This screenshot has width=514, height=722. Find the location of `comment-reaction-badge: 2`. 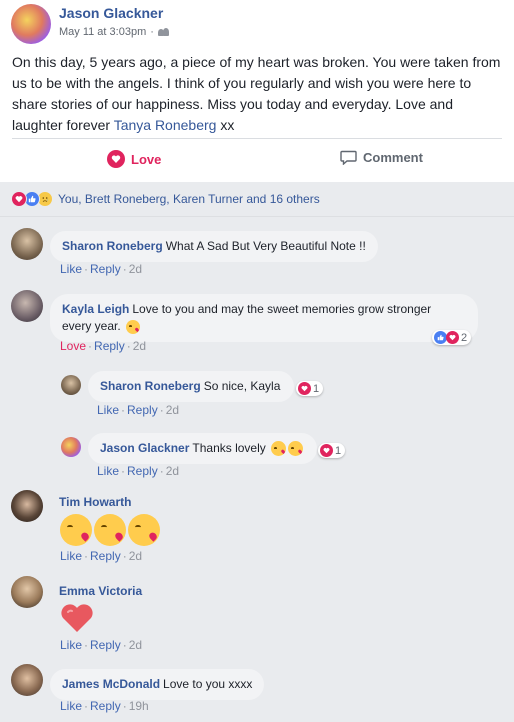

comment-reaction-badge: 2 is located at coordinates (452, 337).